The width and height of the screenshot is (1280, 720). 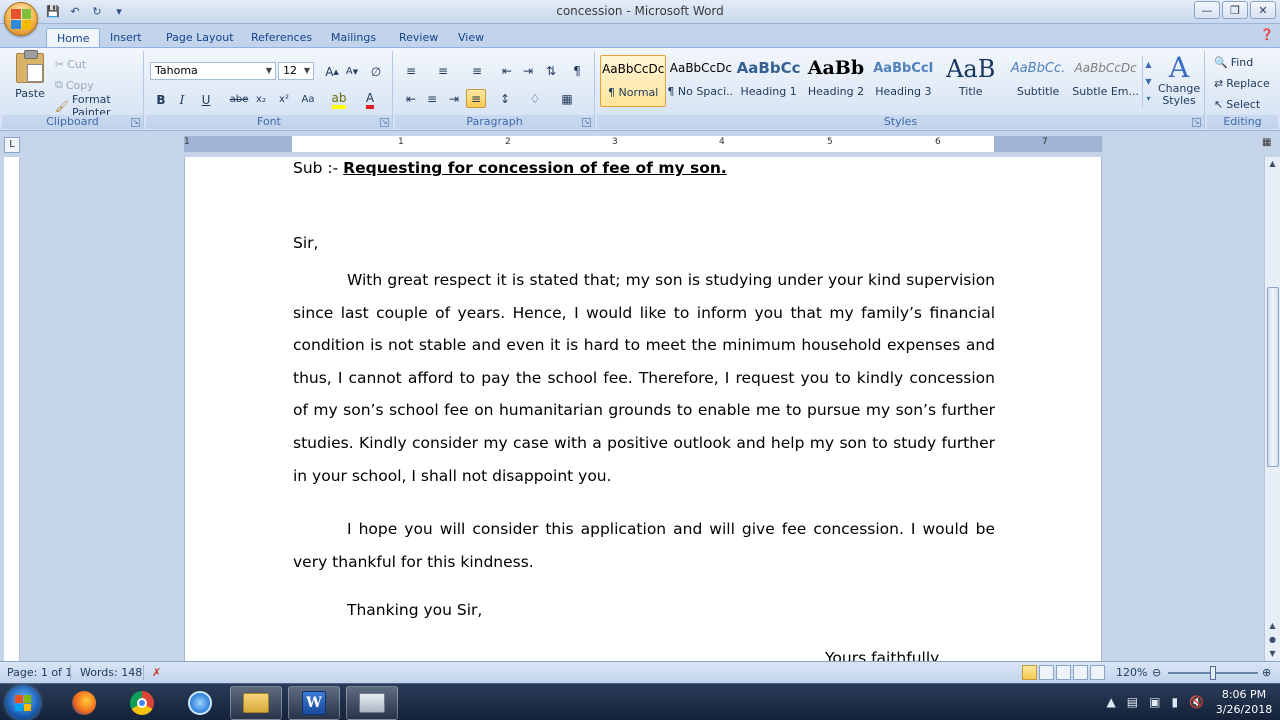 What do you see at coordinates (1174, 702) in the screenshot?
I see `battery-icon: ▮` at bounding box center [1174, 702].